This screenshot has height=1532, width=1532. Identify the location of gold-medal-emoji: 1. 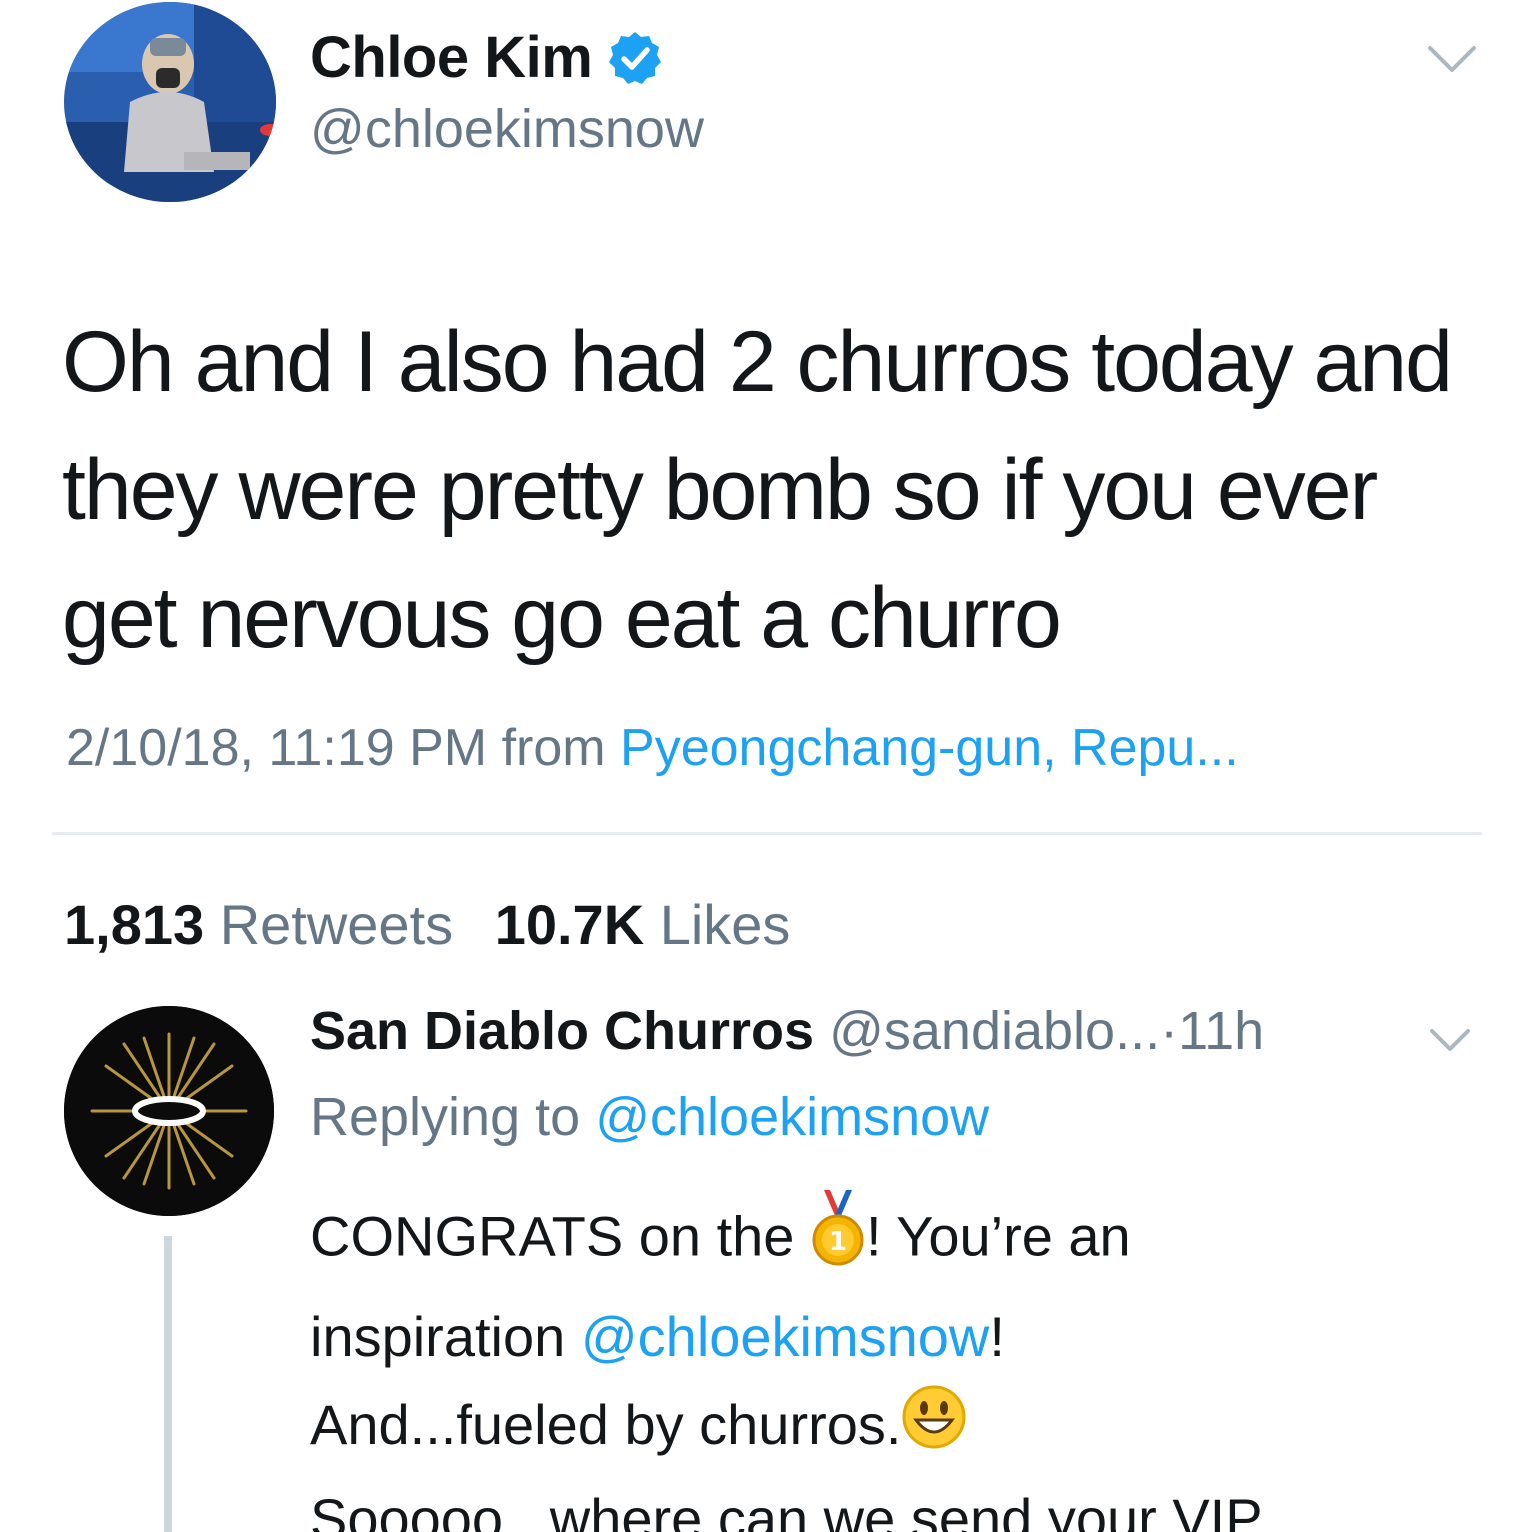
(838, 1240).